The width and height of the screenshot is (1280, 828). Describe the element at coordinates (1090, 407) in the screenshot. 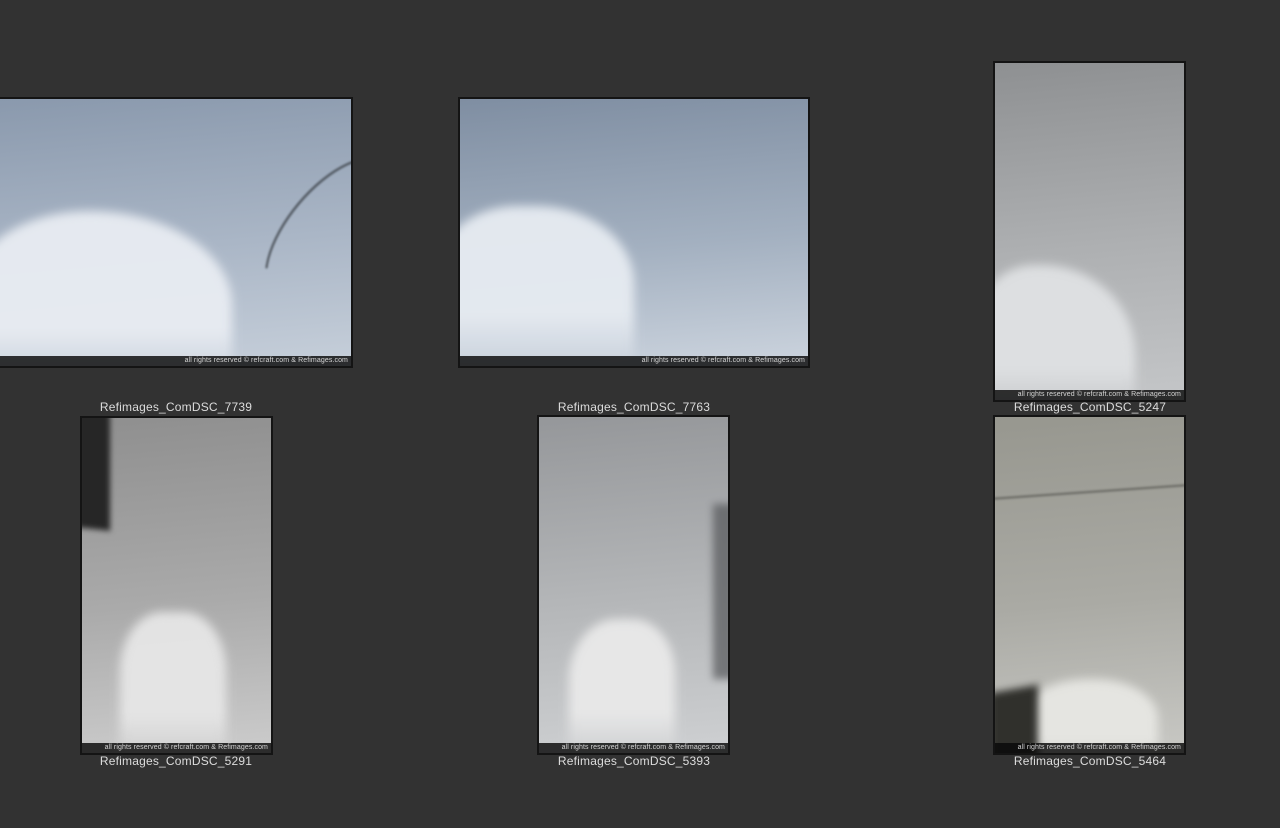

I see `thumbnail-label: Refimages_ComDSC_5247` at that location.